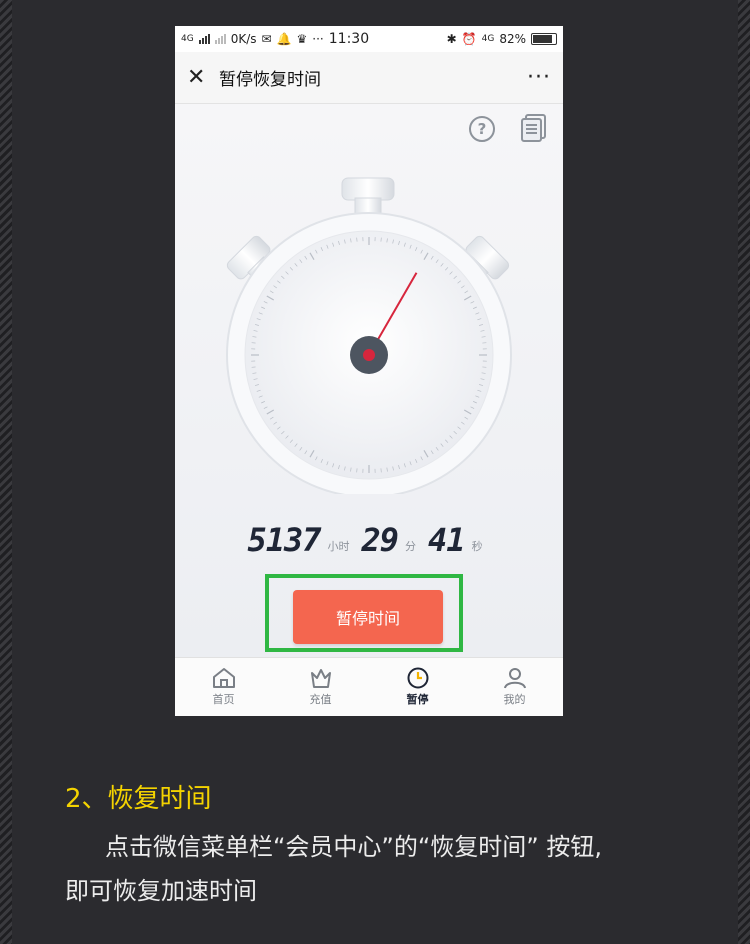 The height and width of the screenshot is (944, 750). Describe the element at coordinates (417, 699) in the screenshot. I see `tab-pause-label: 暂停` at that location.